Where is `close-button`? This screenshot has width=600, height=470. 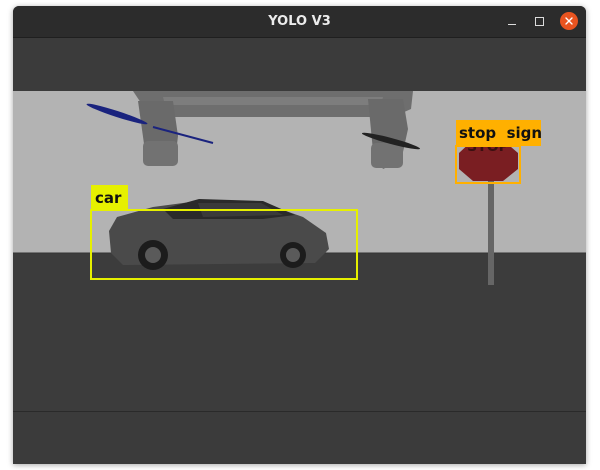 close-button is located at coordinates (569, 21).